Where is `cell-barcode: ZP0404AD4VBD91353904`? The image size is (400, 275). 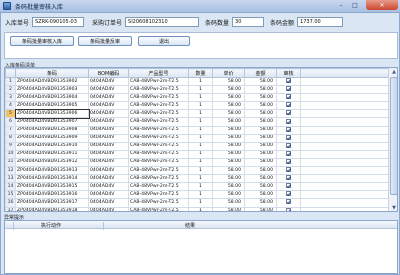
cell-barcode: ZP0404AD4VBD91353904 is located at coordinates (52, 98).